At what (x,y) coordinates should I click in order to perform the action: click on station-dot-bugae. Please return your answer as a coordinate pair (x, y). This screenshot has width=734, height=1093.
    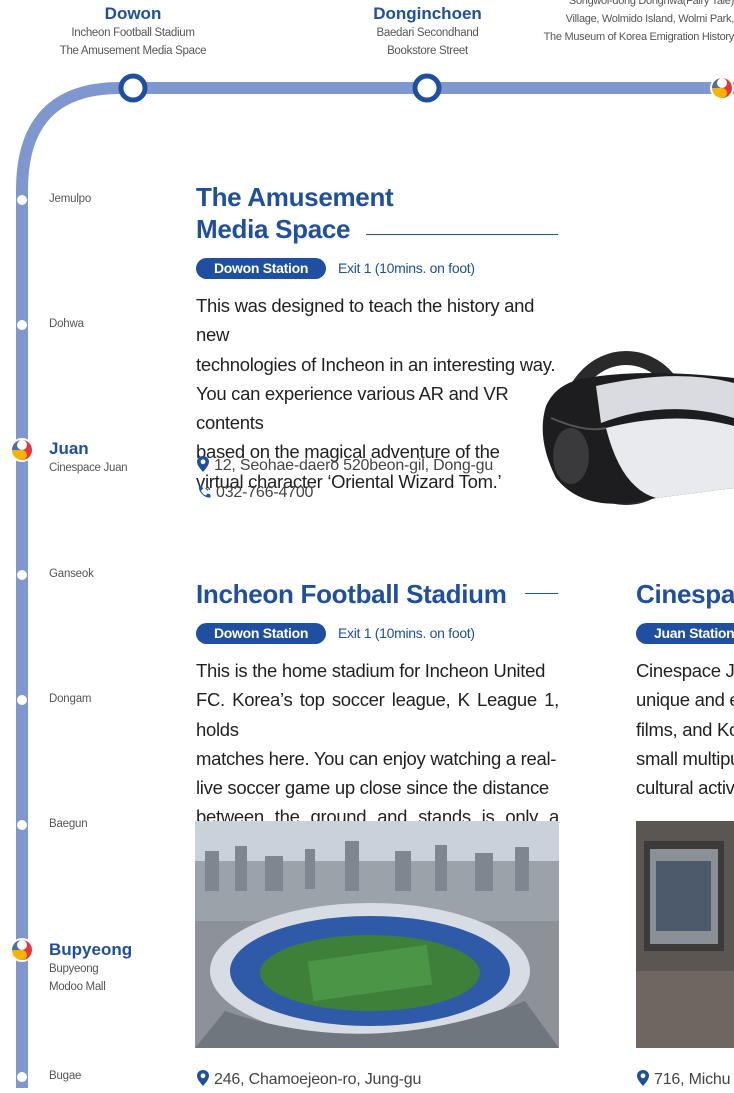
    Looking at the image, I should click on (22, 1077).